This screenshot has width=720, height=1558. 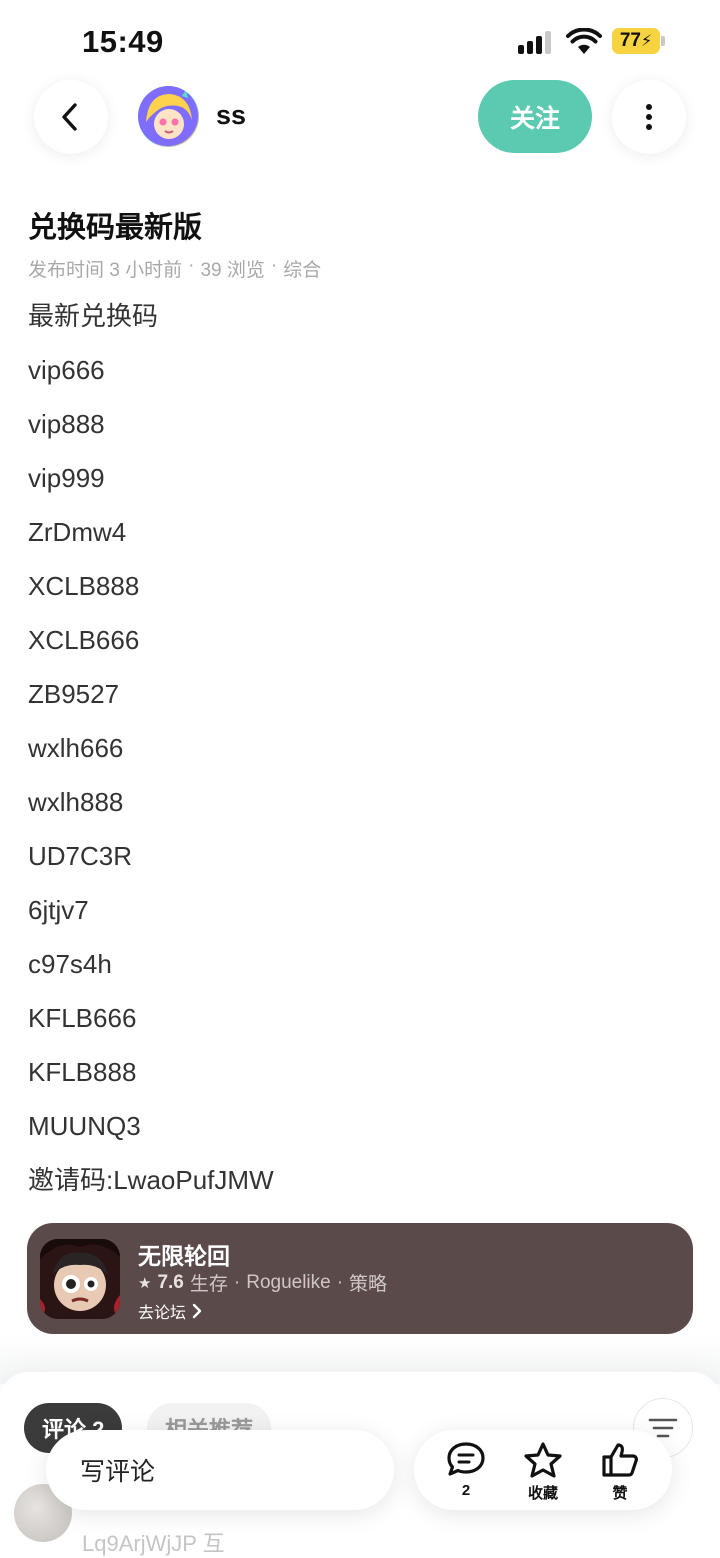 What do you see at coordinates (82, 1072) in the screenshot?
I see `post-line: KFLB888` at bounding box center [82, 1072].